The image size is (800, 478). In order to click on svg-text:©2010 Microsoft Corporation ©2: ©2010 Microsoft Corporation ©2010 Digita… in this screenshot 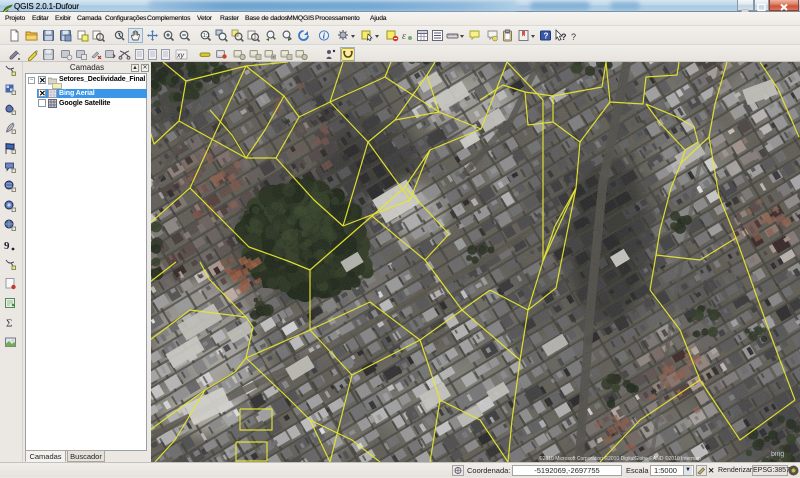, I will do `click(620, 458)`.